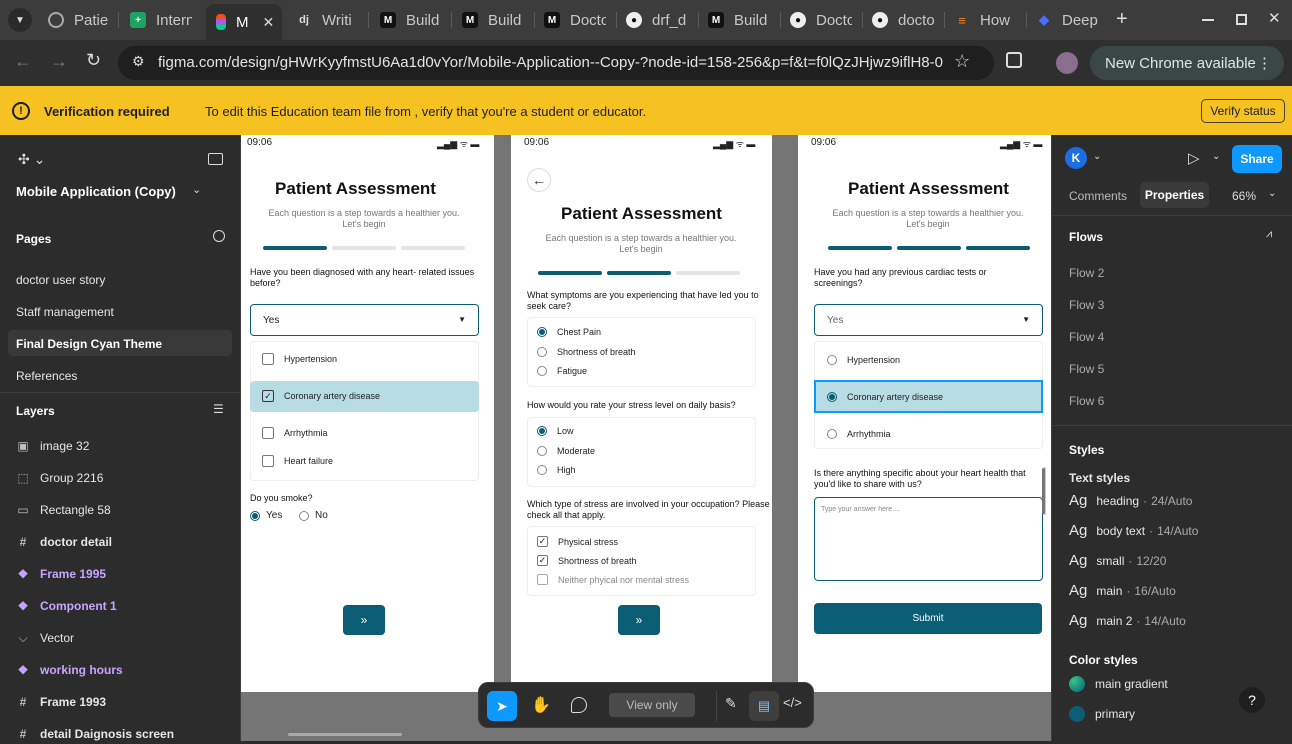  What do you see at coordinates (1243, 111) in the screenshot?
I see `verify-status-button: Verify status` at bounding box center [1243, 111].